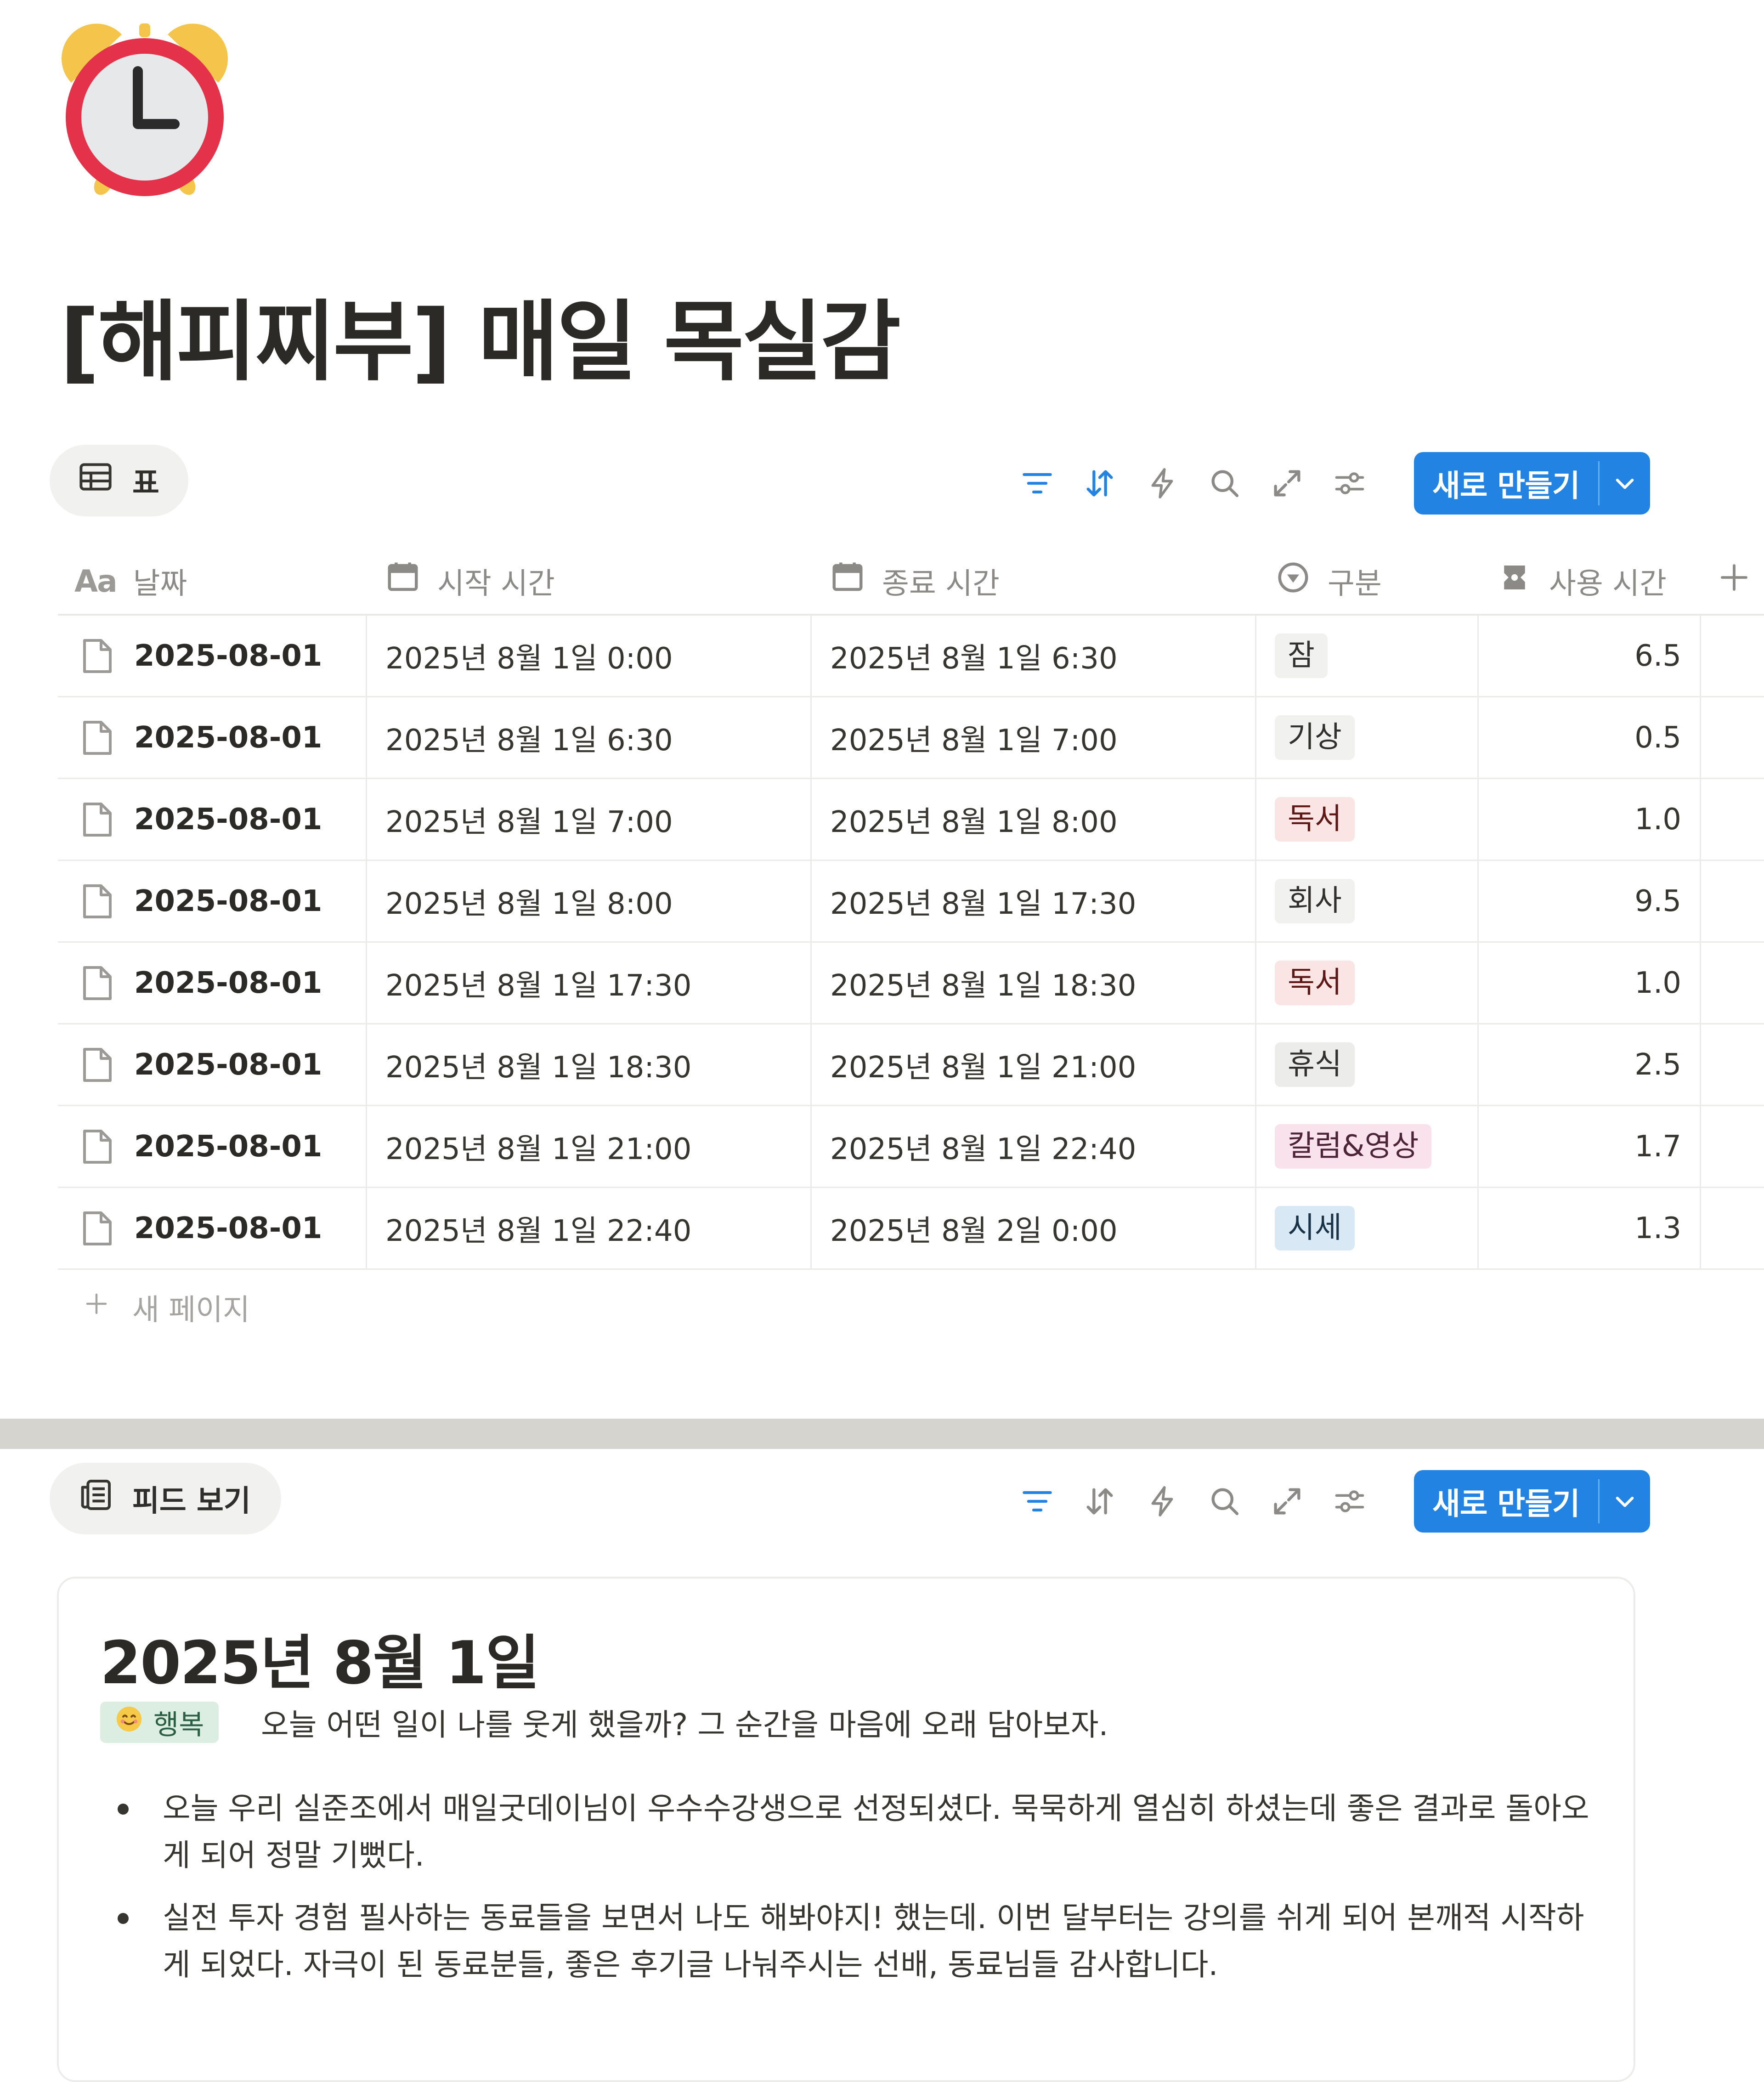  I want to click on calendar-icon, so click(403, 581).